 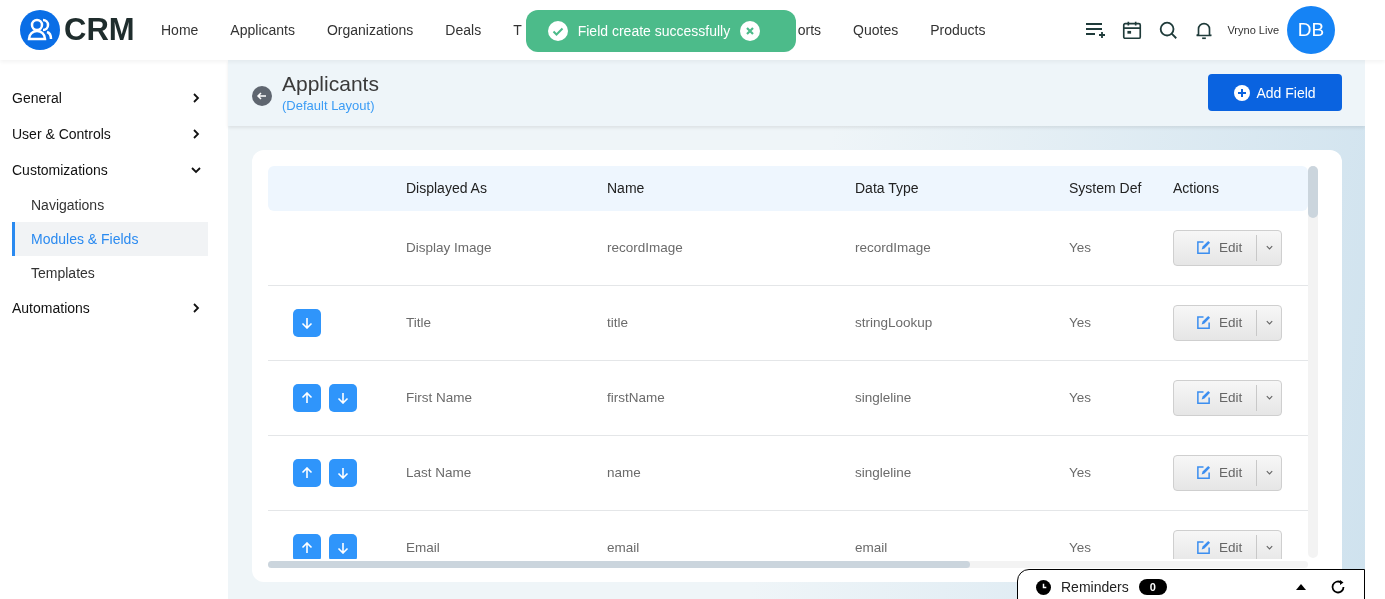 What do you see at coordinates (557, 31) in the screenshot?
I see `check-icon` at bounding box center [557, 31].